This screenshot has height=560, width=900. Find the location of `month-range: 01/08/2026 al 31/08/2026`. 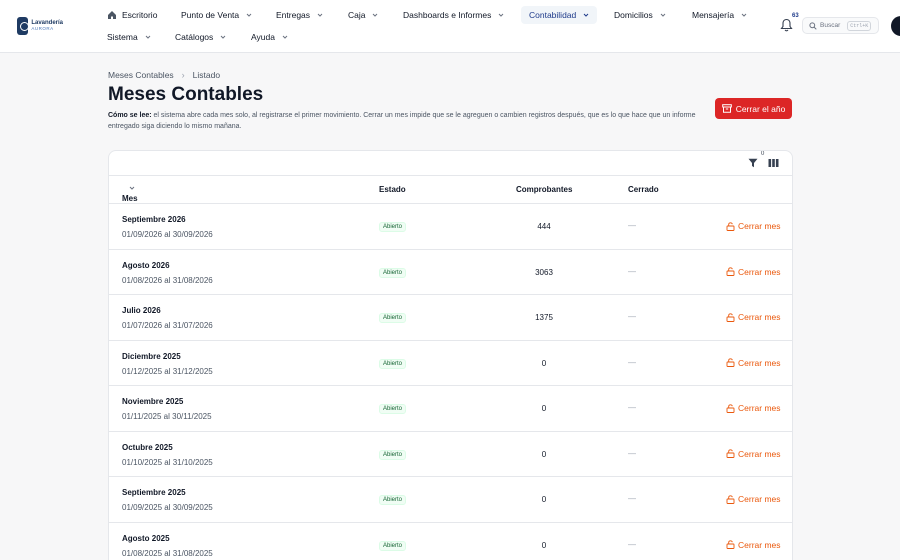

month-range: 01/08/2026 al 31/08/2026 is located at coordinates (167, 280).